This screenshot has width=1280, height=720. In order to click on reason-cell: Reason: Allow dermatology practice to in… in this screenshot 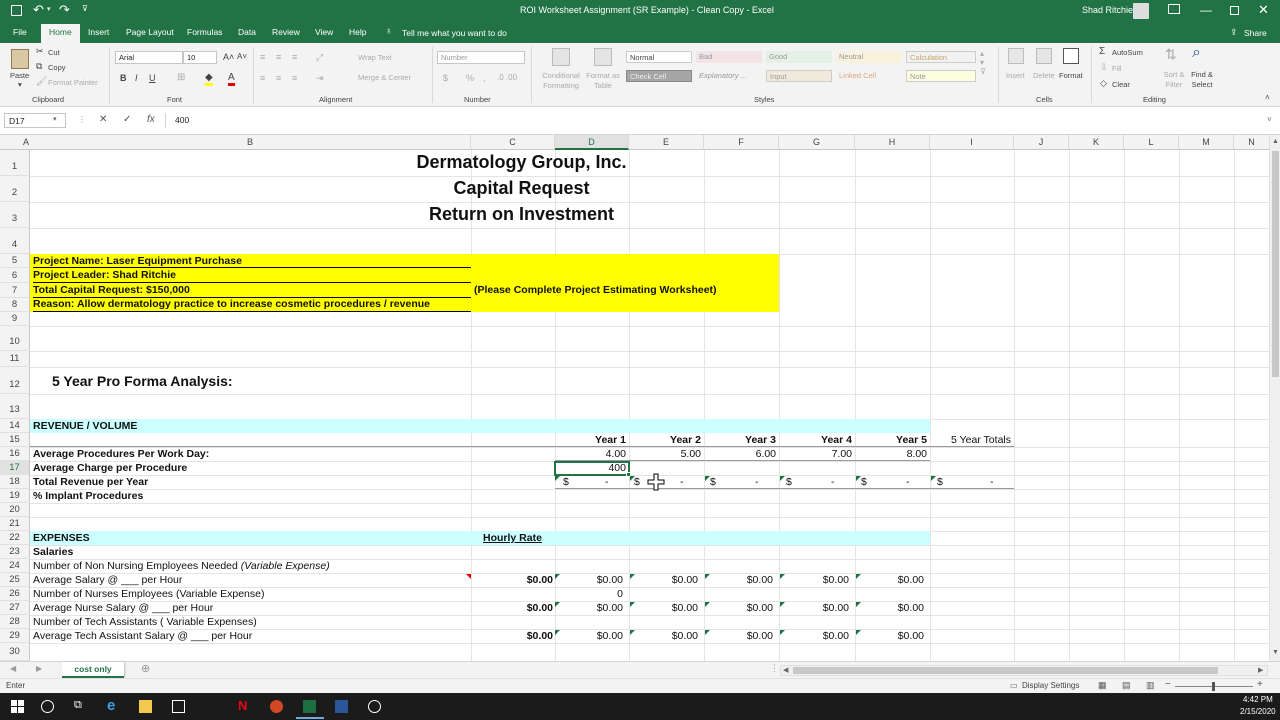, I will do `click(252, 305)`.